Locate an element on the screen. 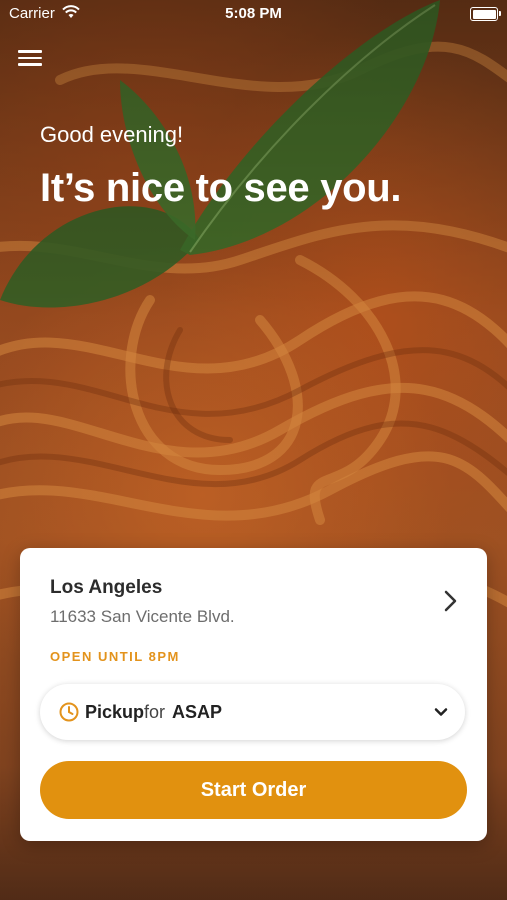 The height and width of the screenshot is (900, 507). order-mode-connector: for is located at coordinates (155, 712).